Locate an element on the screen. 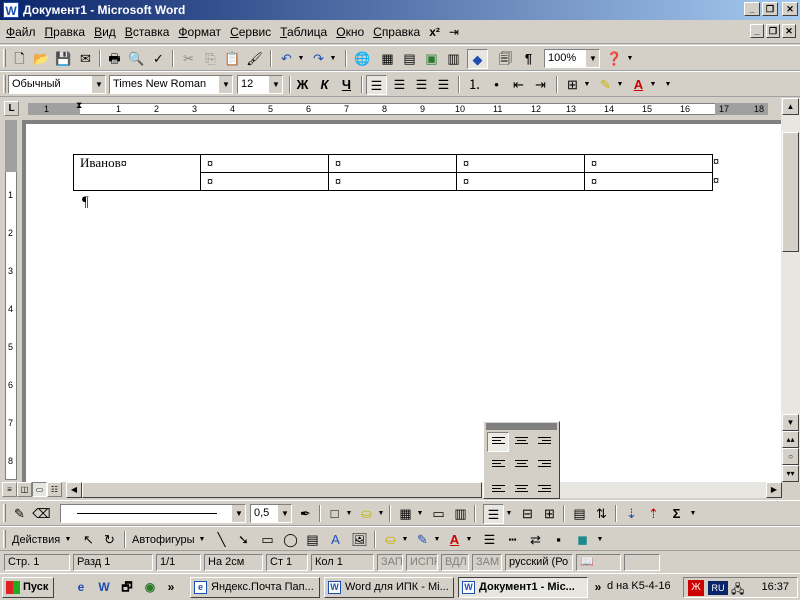 The height and width of the screenshot is (600, 800). columns-icon: ▥ is located at coordinates (453, 59).